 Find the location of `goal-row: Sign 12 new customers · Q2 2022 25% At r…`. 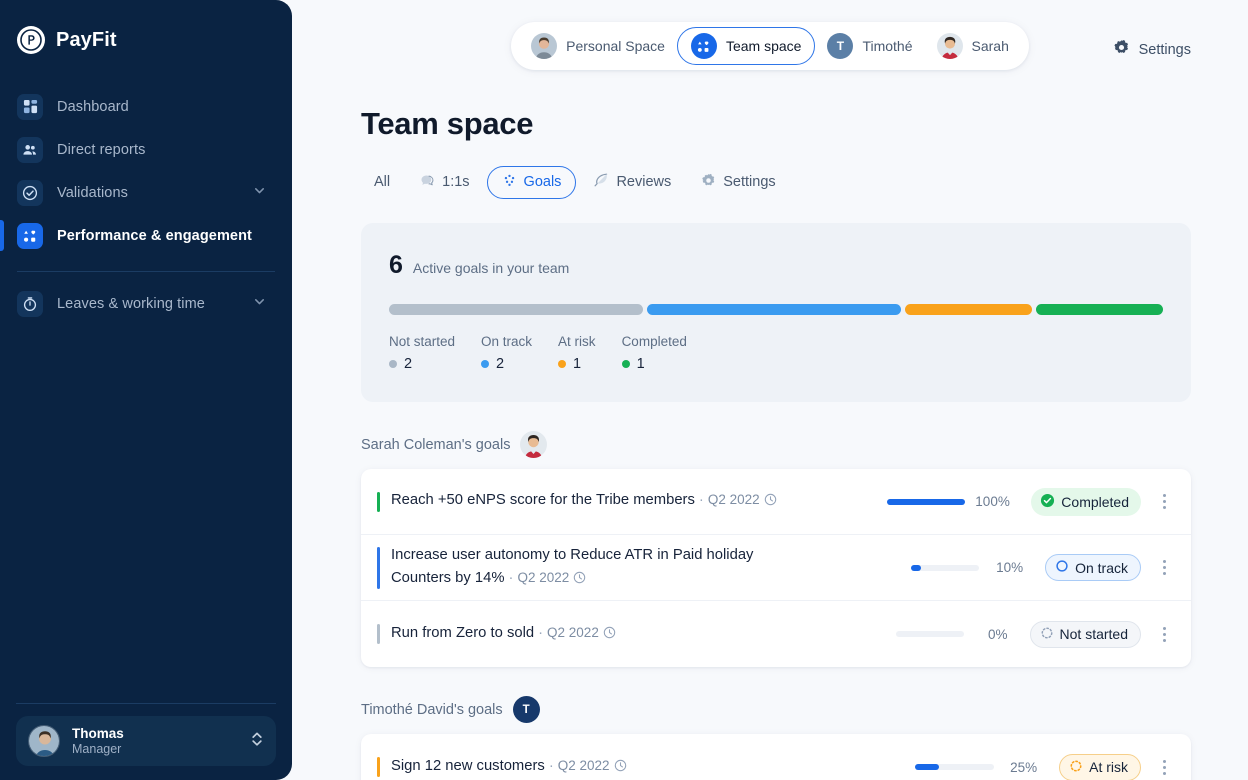

goal-row: Sign 12 new customers · Q2 2022 25% At r… is located at coordinates (776, 757).